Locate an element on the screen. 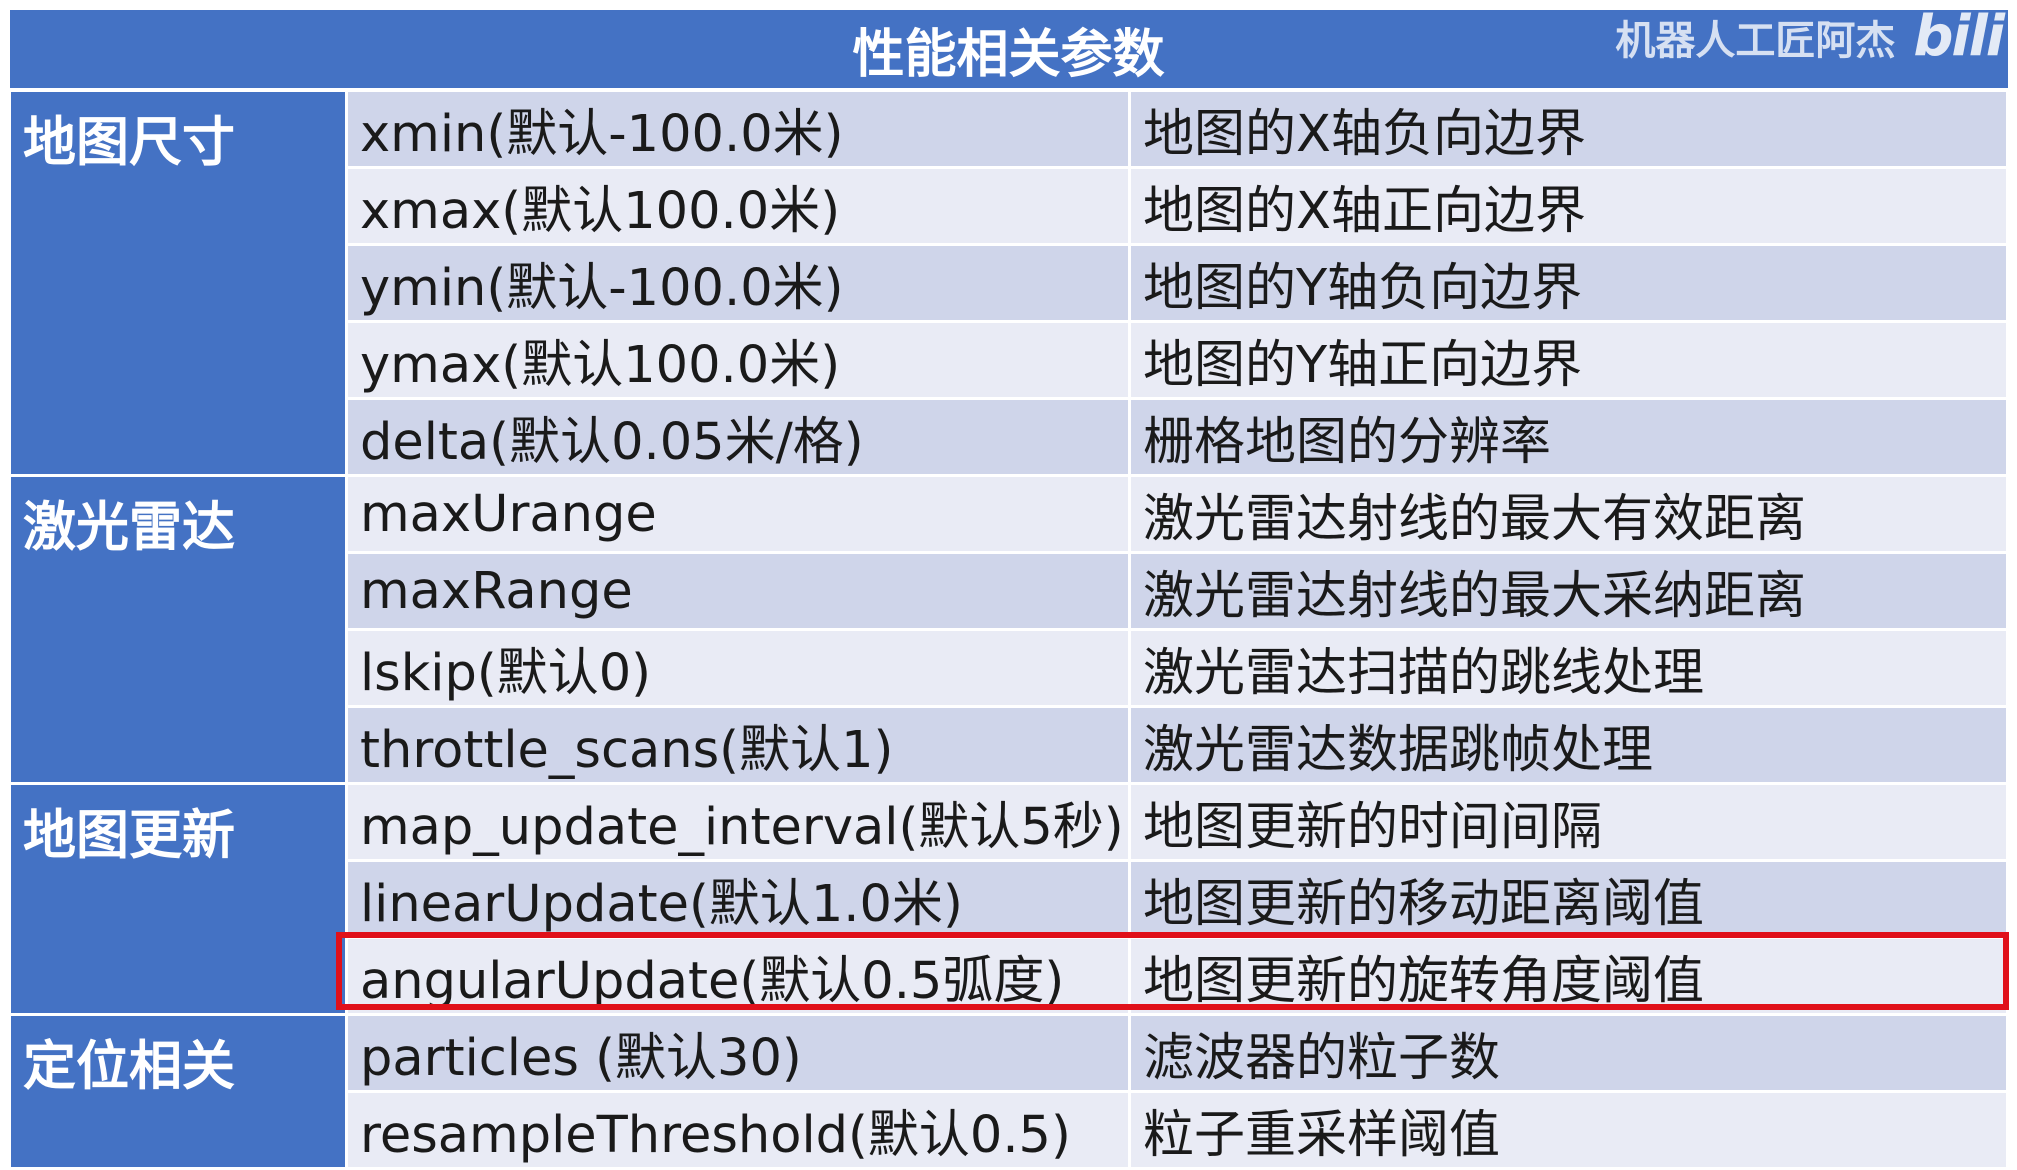 This screenshot has height=1170, width=2017. param-description: 地图的Y轴正向边界 is located at coordinates (1568, 360).